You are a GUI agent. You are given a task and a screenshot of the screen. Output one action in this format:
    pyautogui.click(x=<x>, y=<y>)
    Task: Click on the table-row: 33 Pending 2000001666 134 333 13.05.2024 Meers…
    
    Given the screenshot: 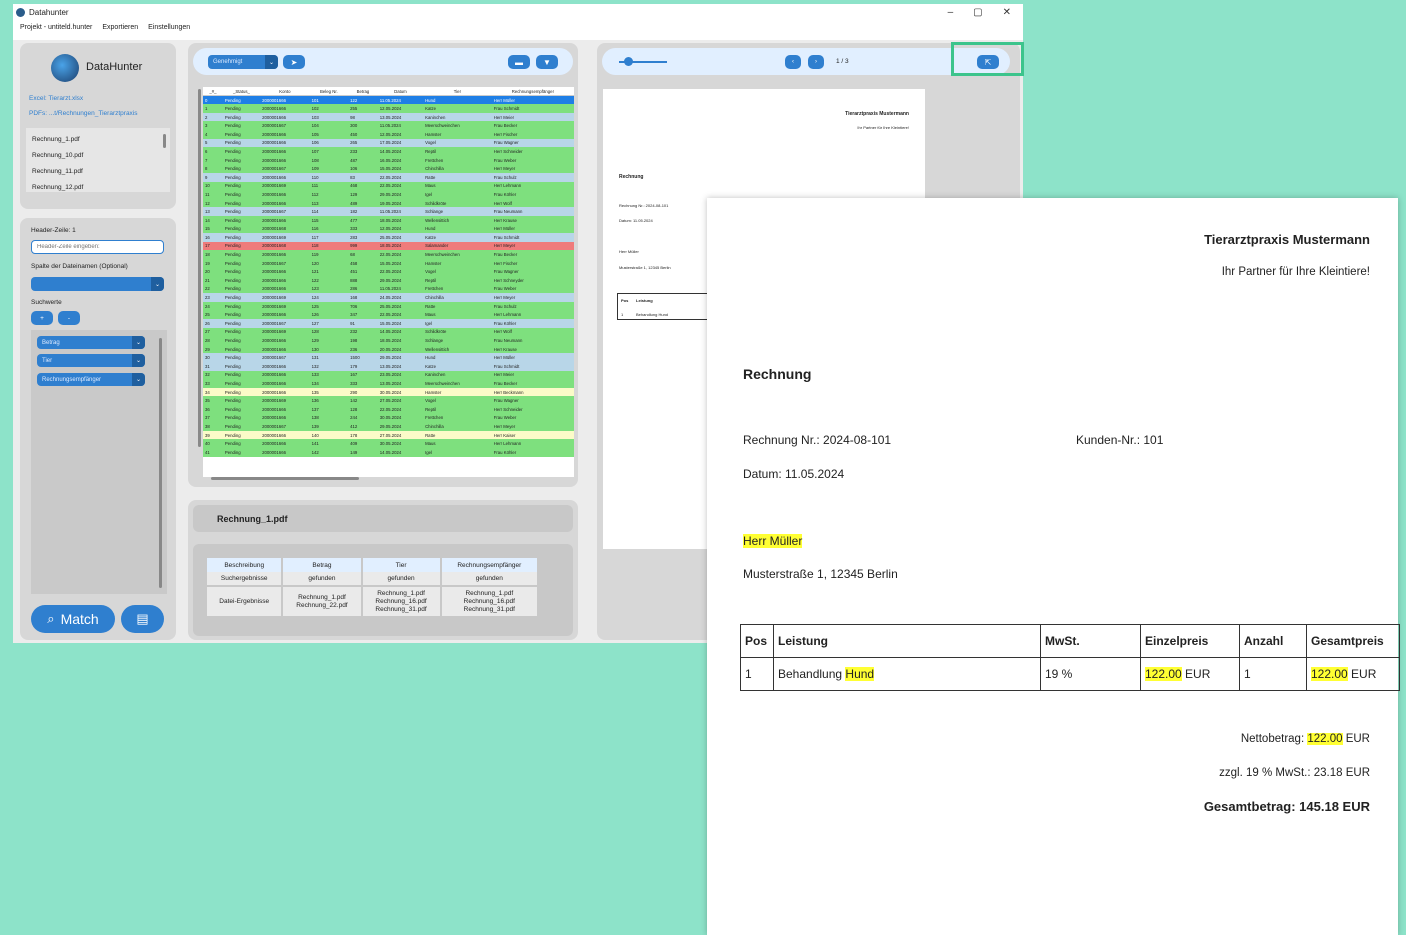 What is the action you would take?
    pyautogui.click(x=388, y=383)
    